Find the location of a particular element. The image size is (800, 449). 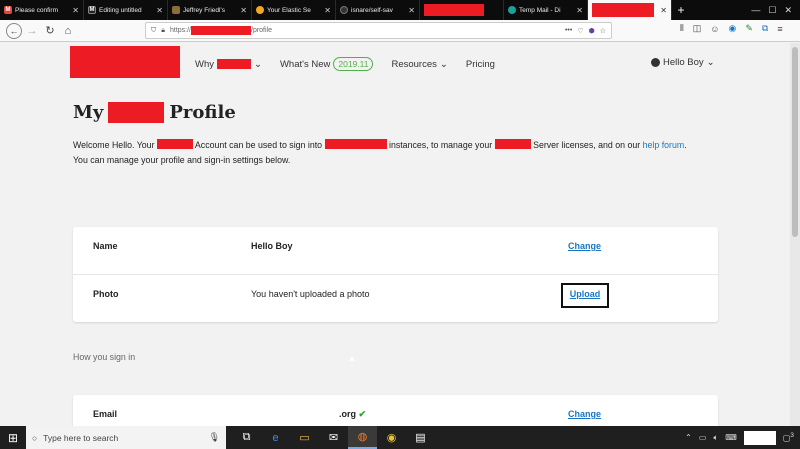

minimize-icon: — is located at coordinates (755, 10).